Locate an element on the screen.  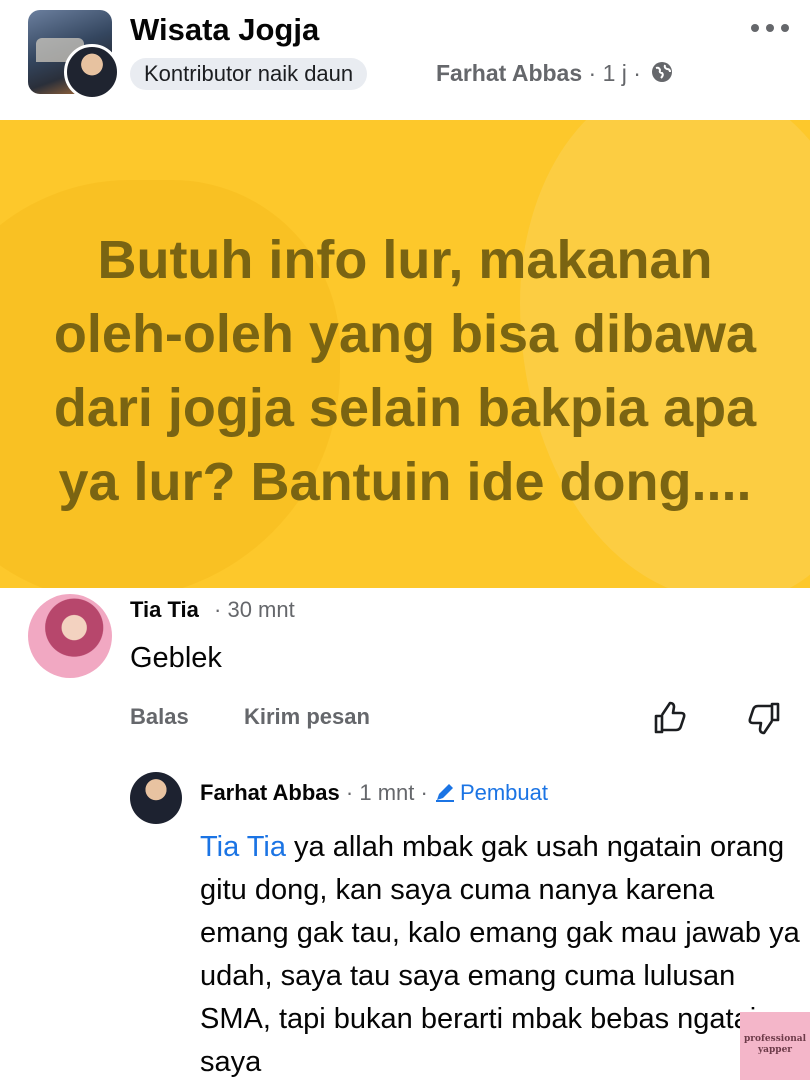
creator-badge: Pembuat is located at coordinates (491, 792).